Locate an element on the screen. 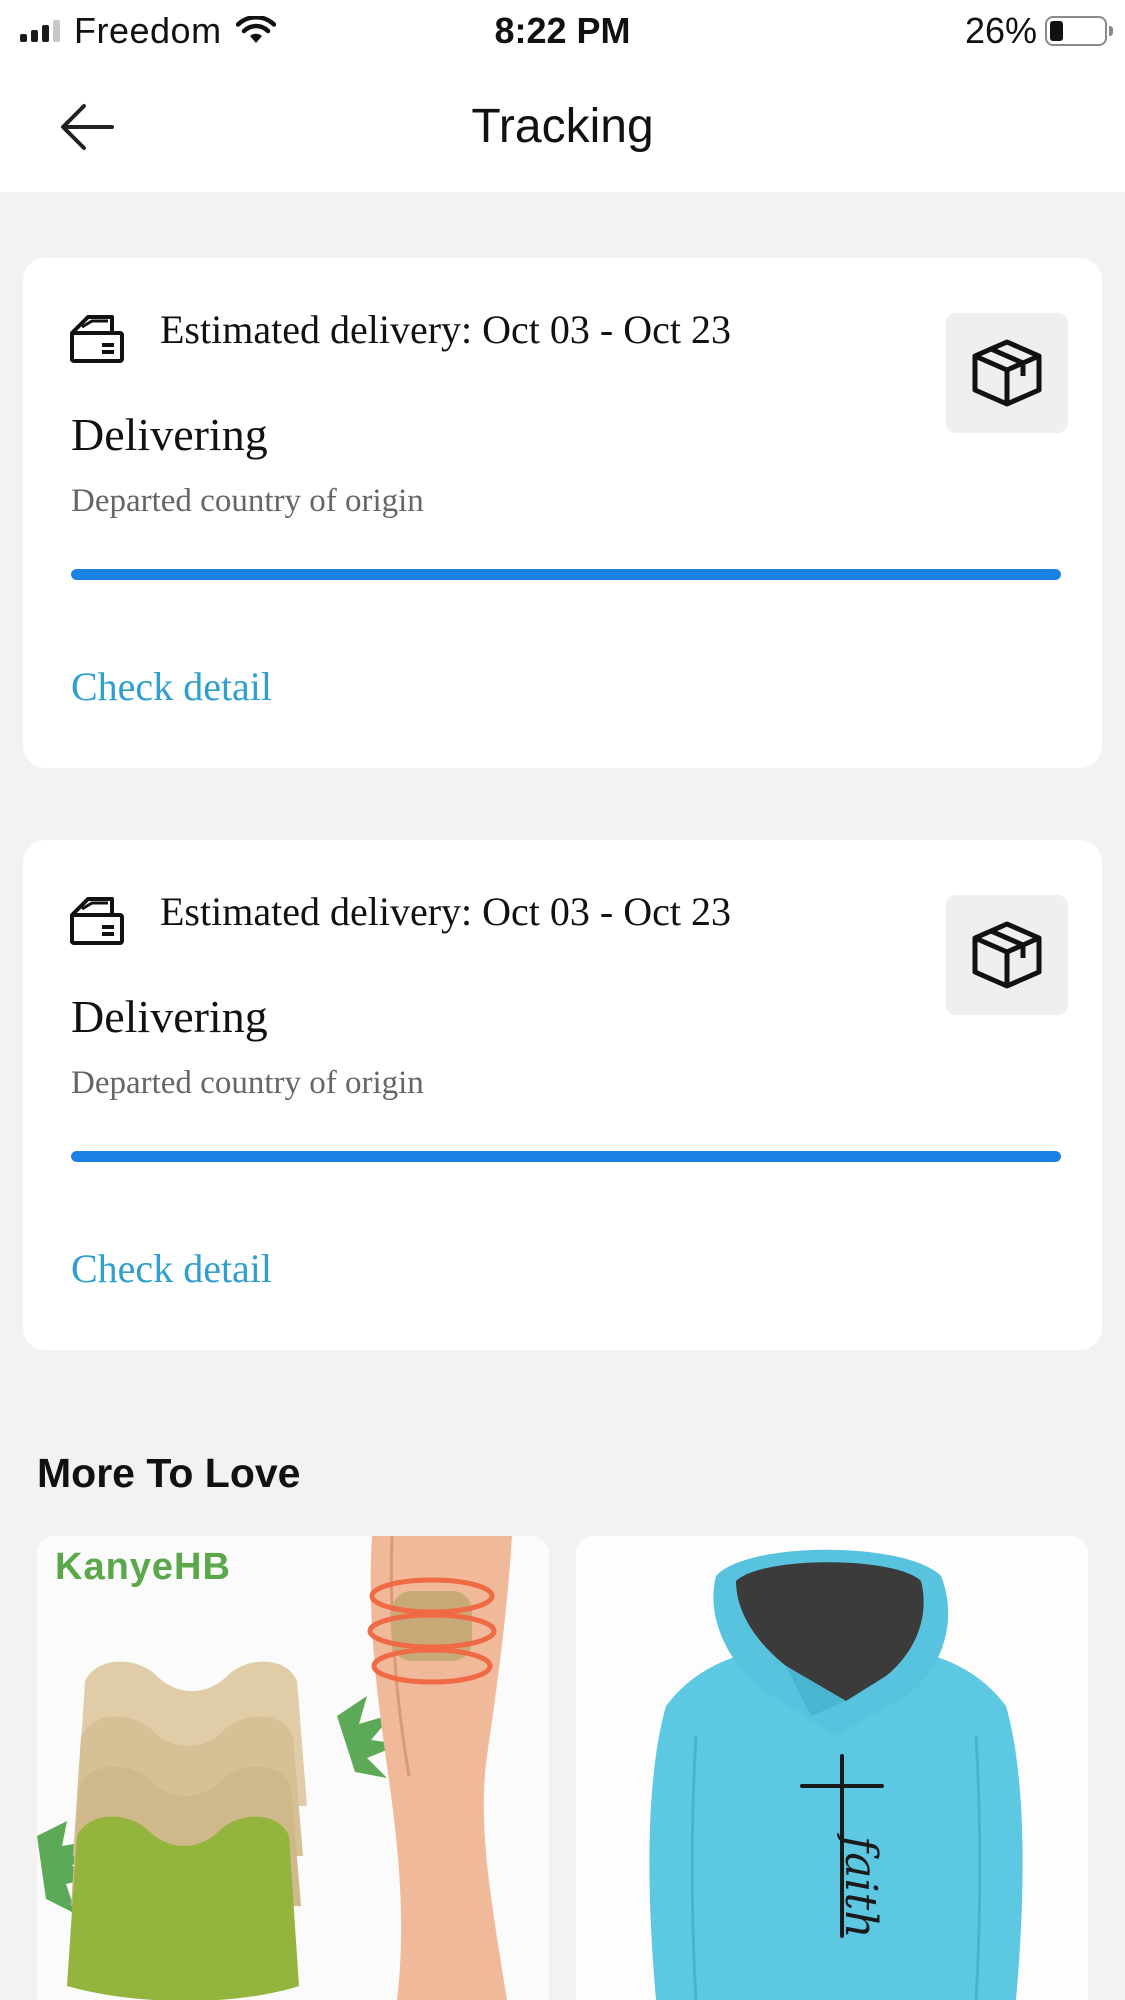  section-title: More To Love is located at coordinates (169, 1473).